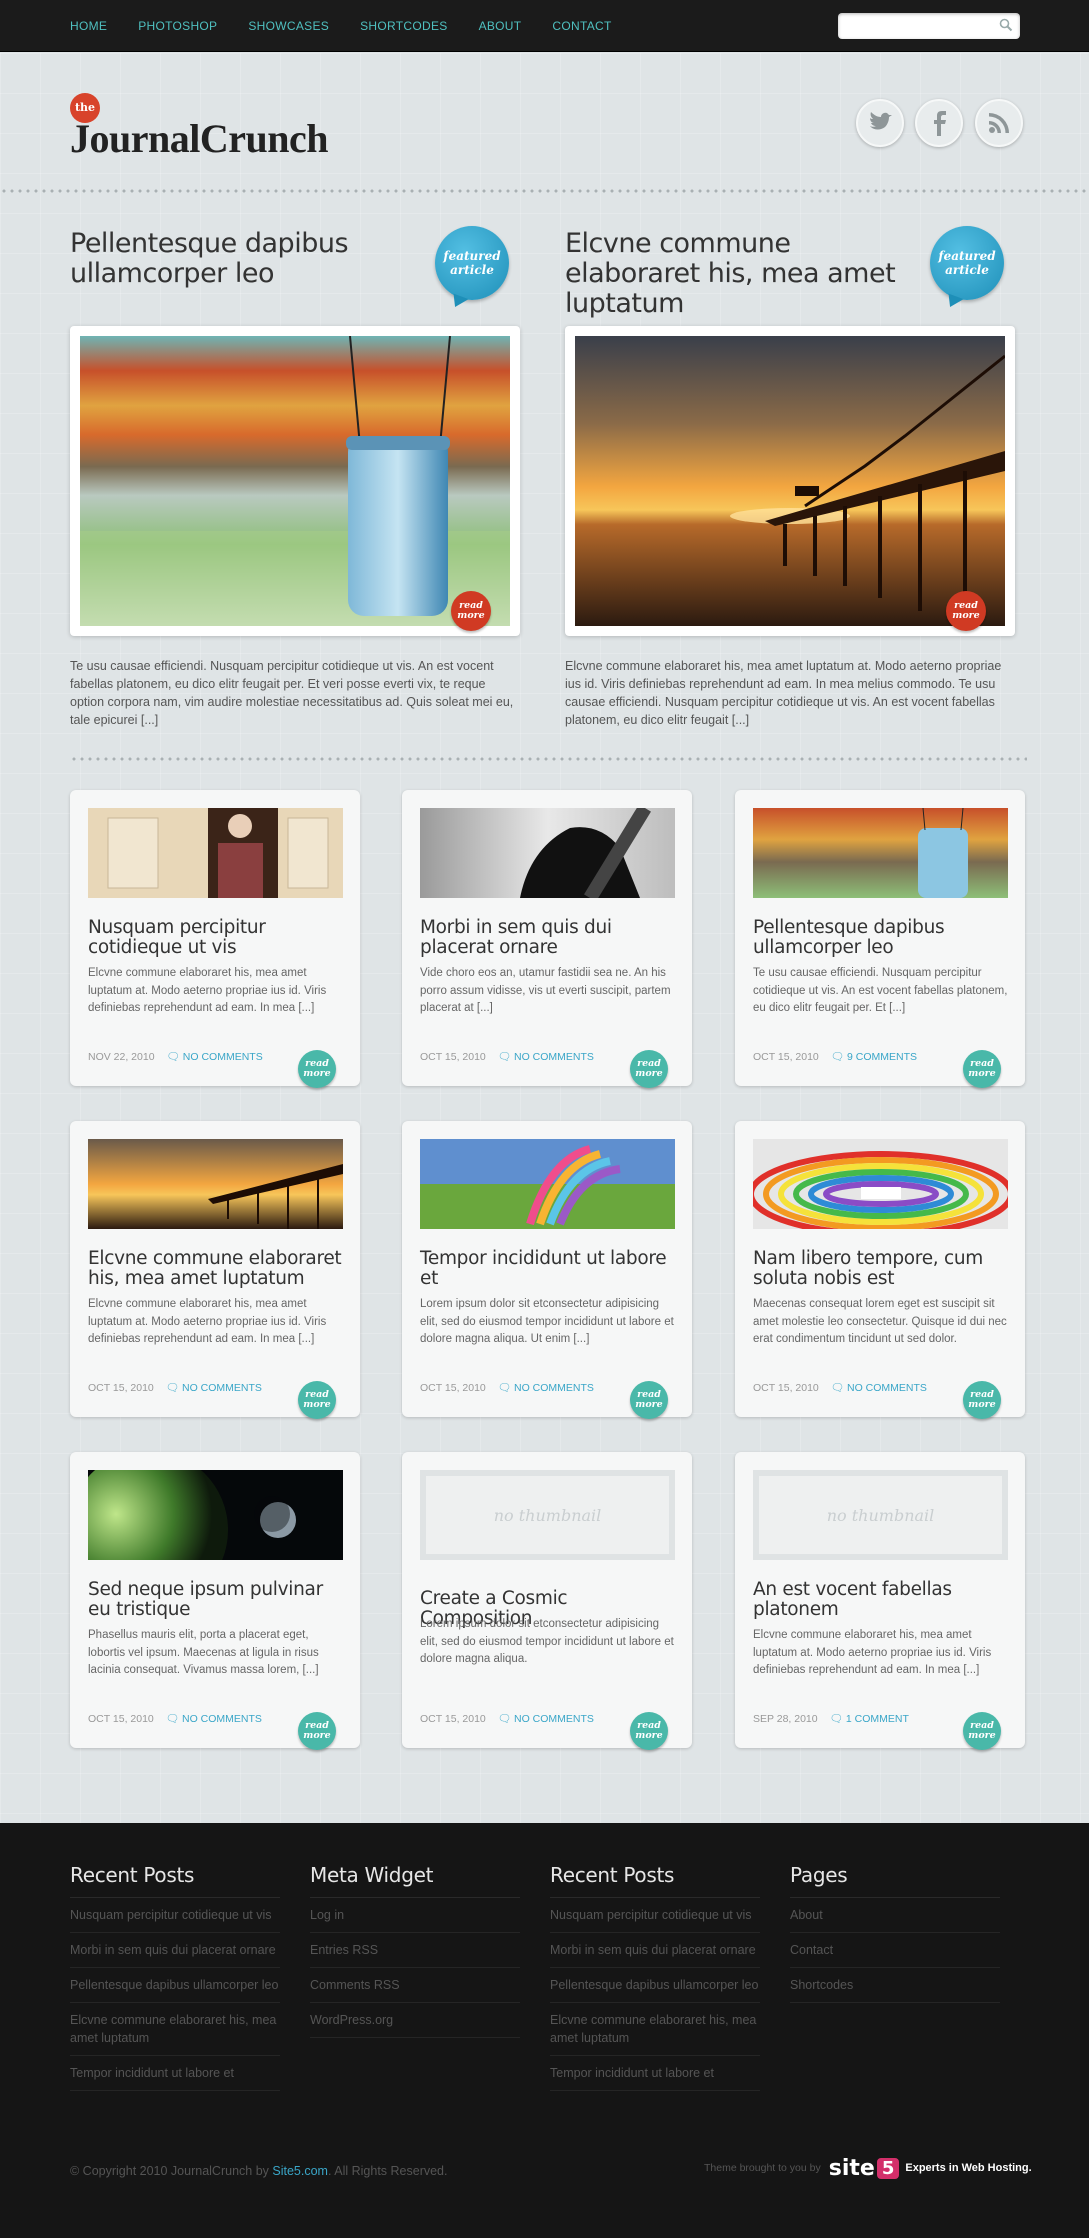 The image size is (1089, 2238). Describe the element at coordinates (869, 1719) in the screenshot. I see `comments-link: 🗨 1 COMMENT` at that location.